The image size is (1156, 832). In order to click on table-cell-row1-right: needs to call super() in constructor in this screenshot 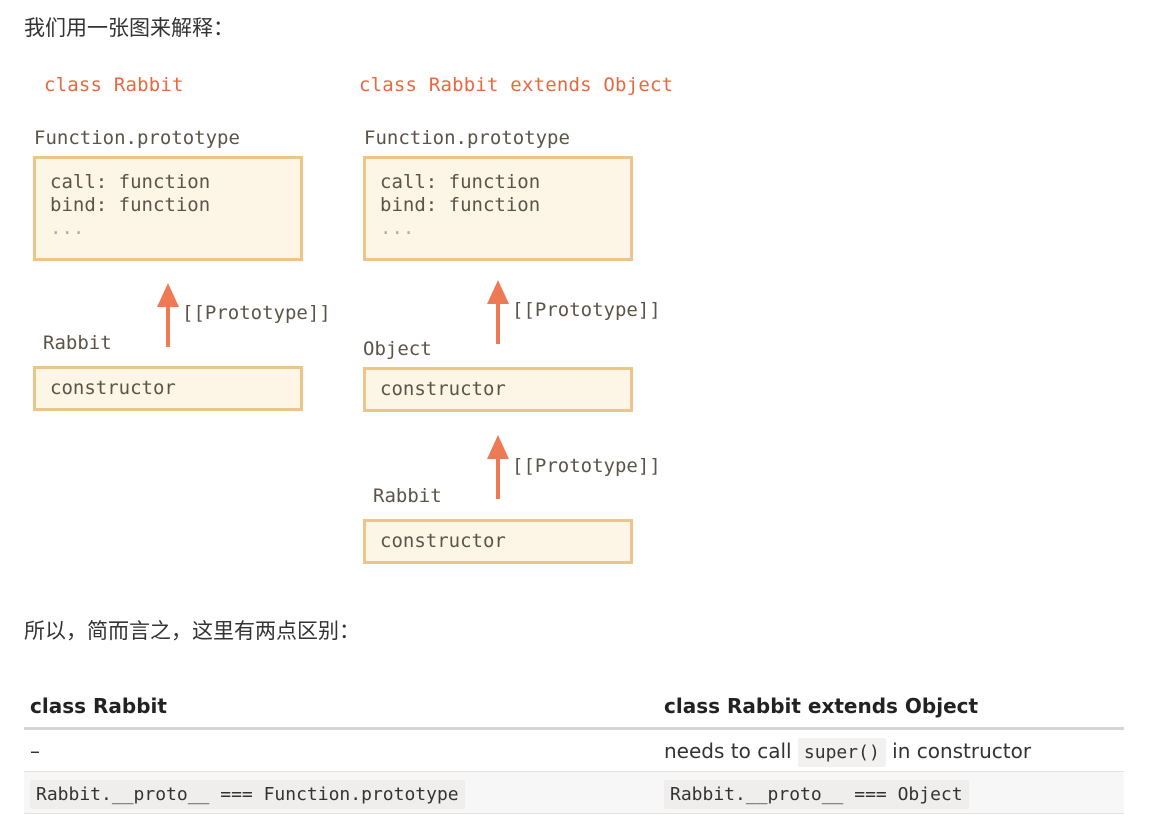, I will do `click(891, 750)`.